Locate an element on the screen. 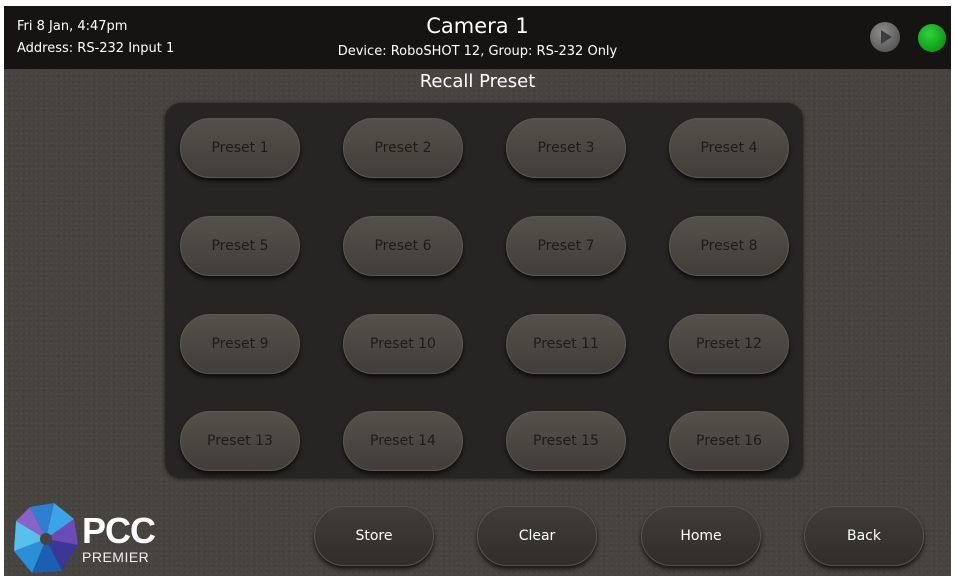 This screenshot has width=955, height=577. home-button: Home is located at coordinates (701, 536).